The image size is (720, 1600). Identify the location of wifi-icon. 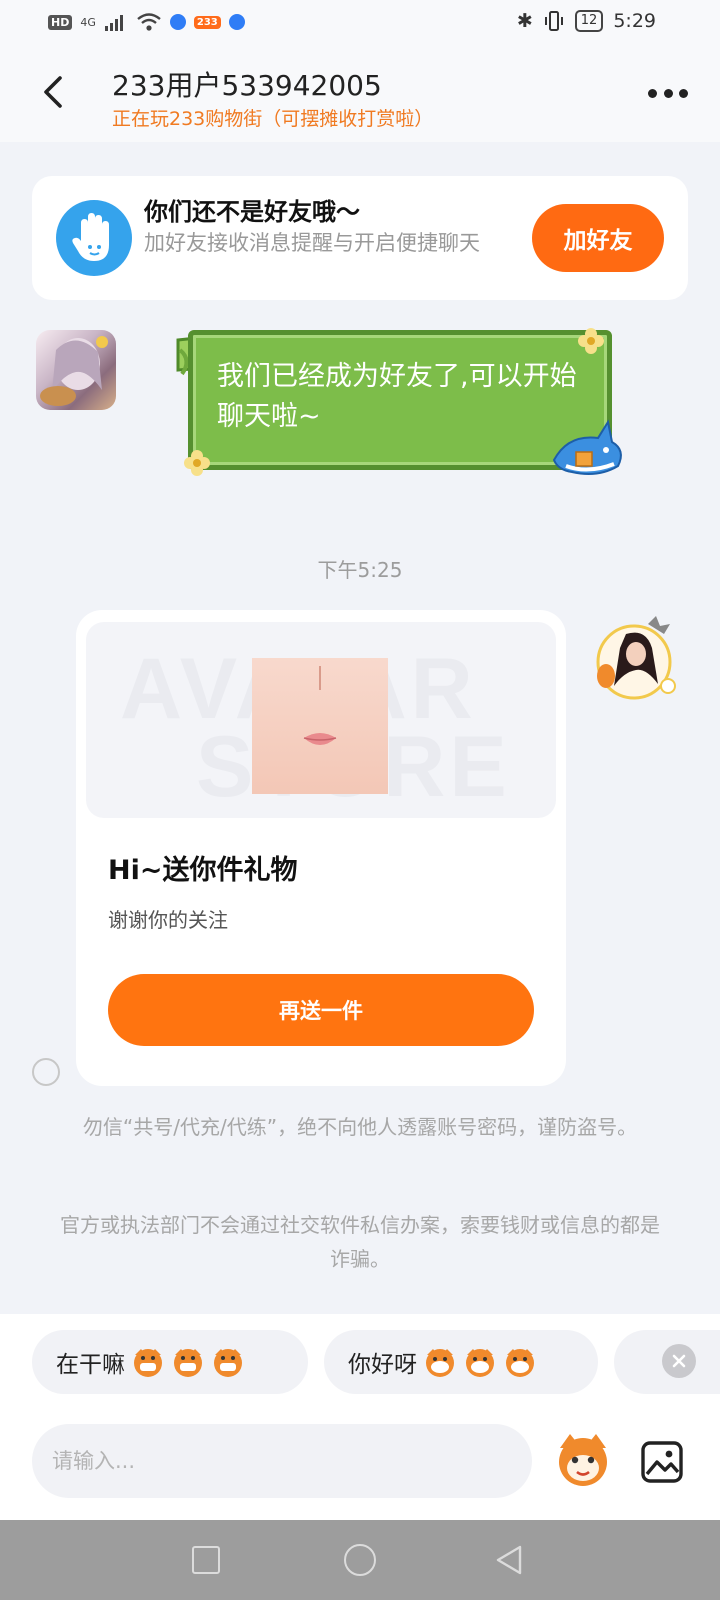
(149, 22).